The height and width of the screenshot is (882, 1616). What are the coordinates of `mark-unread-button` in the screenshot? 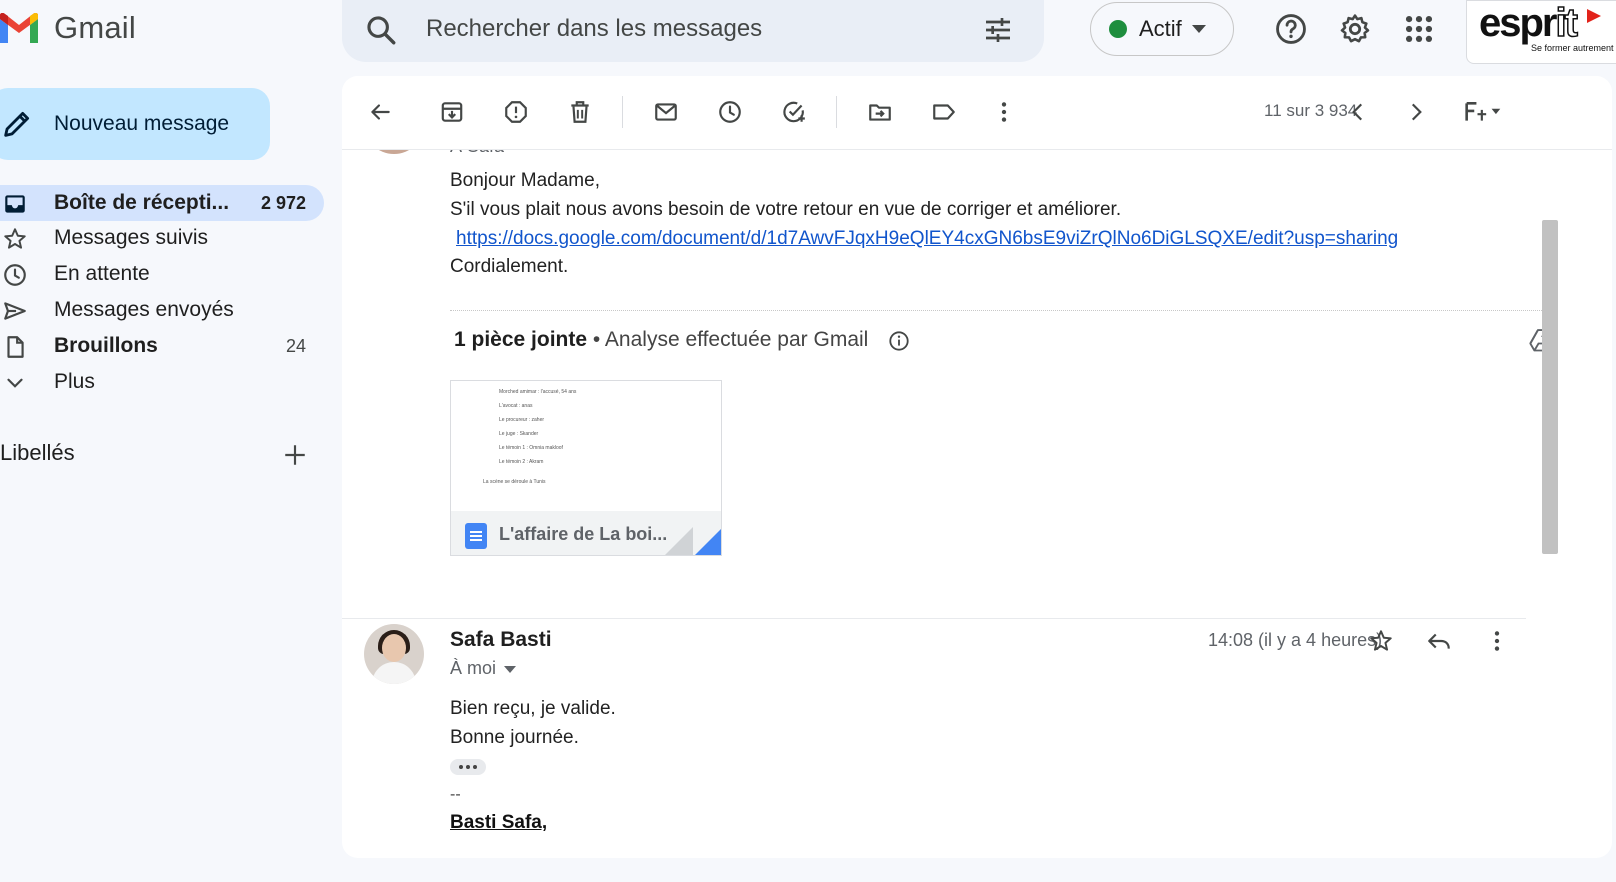 It's located at (666, 112).